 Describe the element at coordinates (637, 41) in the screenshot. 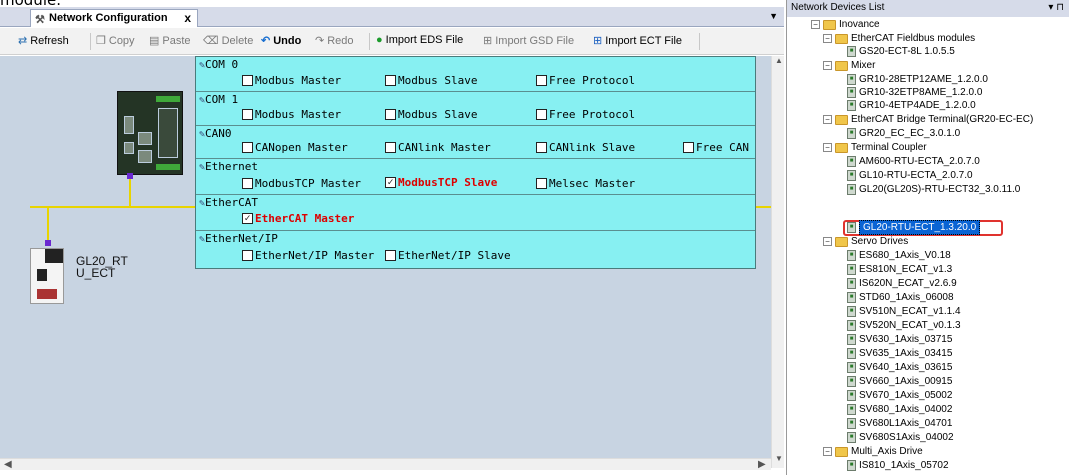

I see `import-ect-button: ⊞ Import ECT File` at that location.